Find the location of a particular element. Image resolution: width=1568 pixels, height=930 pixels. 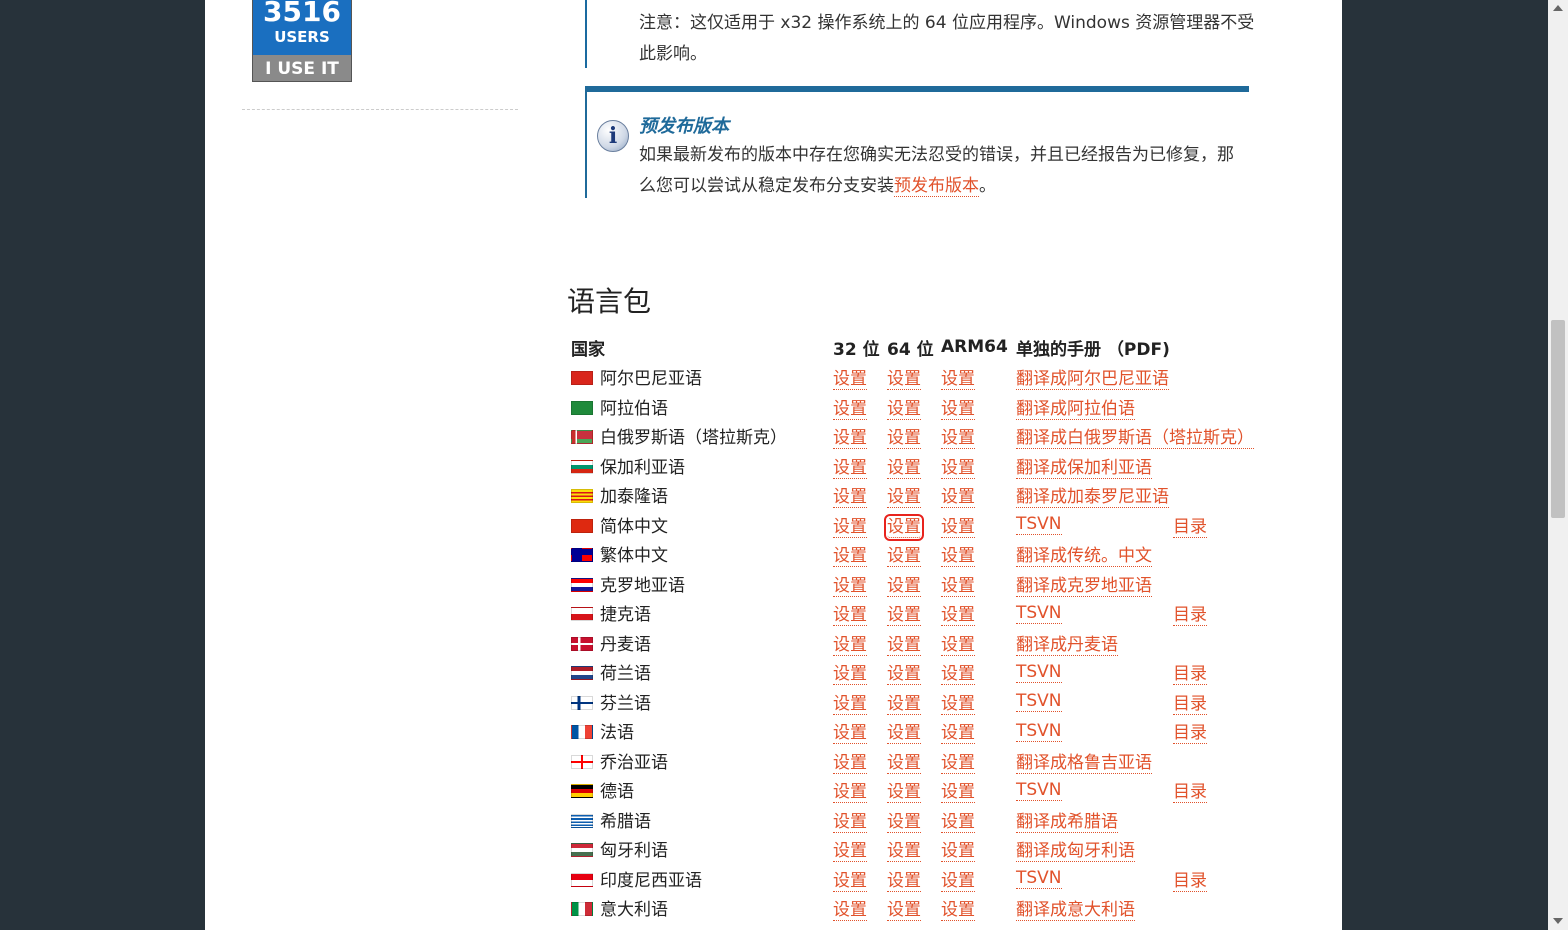

scroll-down-arrow-icon is located at coordinates (1558, 921).